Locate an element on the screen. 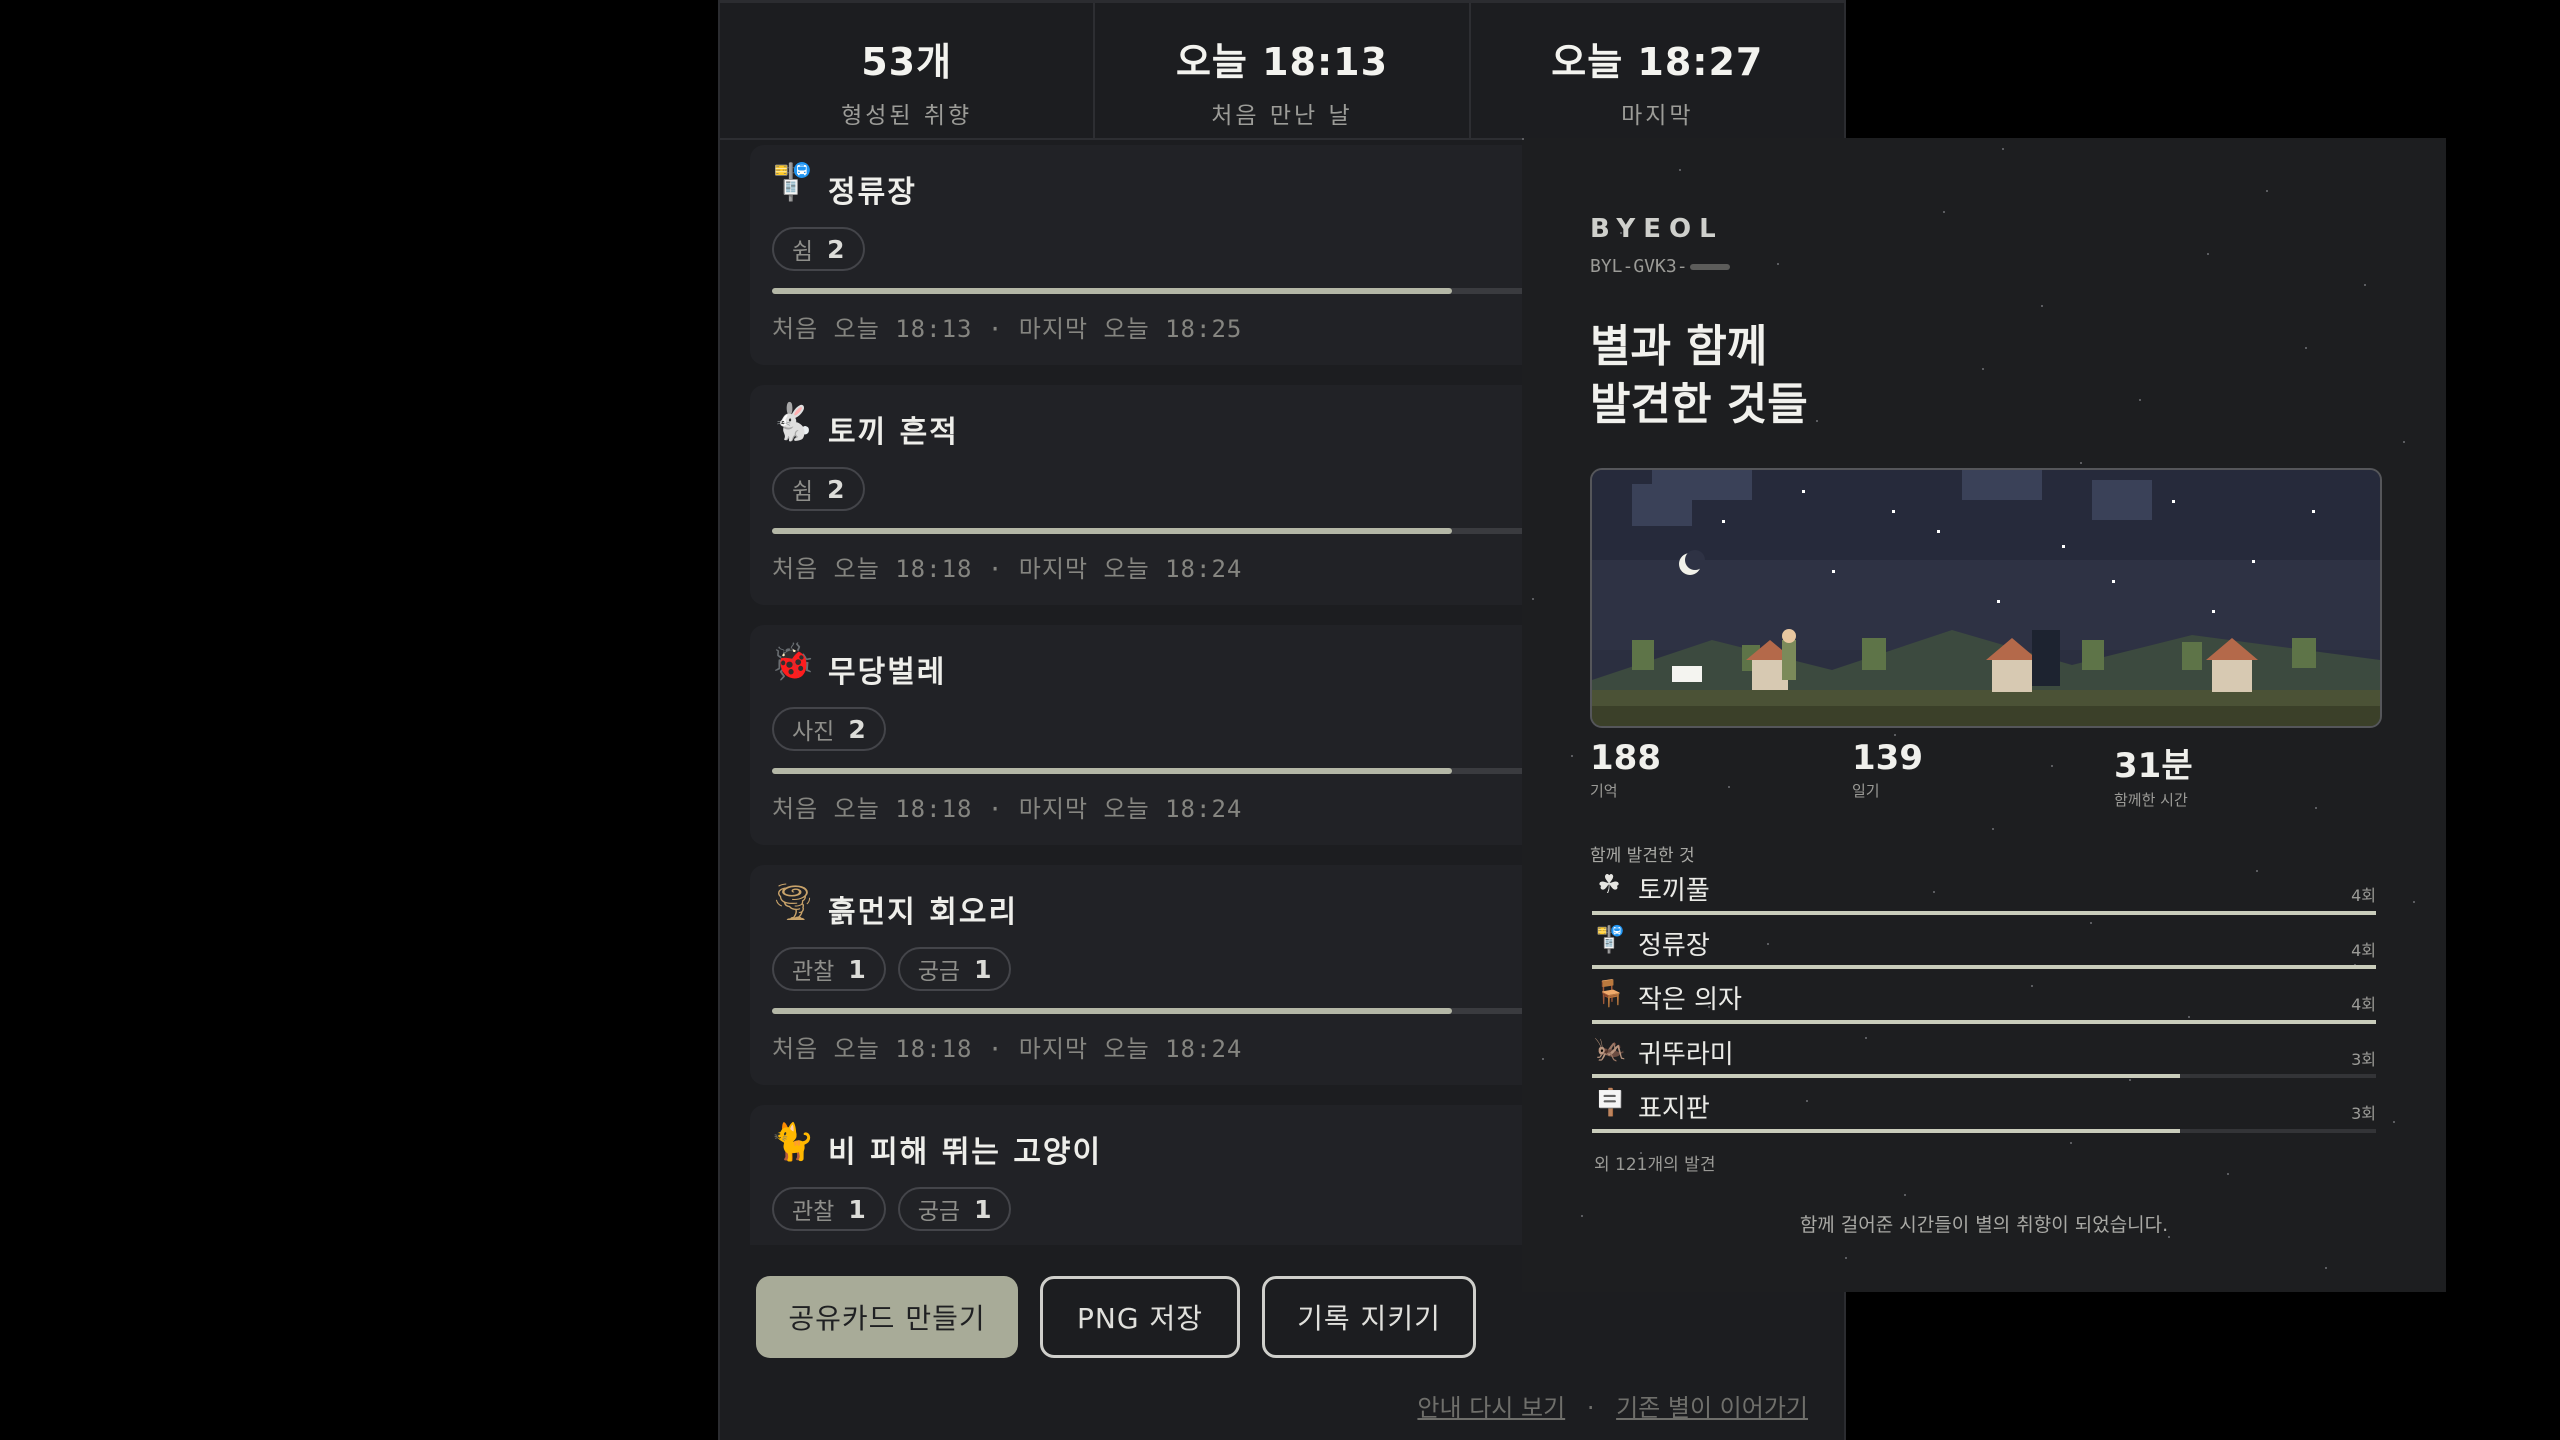 Image resolution: width=2560 pixels, height=1440 pixels. pixel-night-scene is located at coordinates (1986, 598).